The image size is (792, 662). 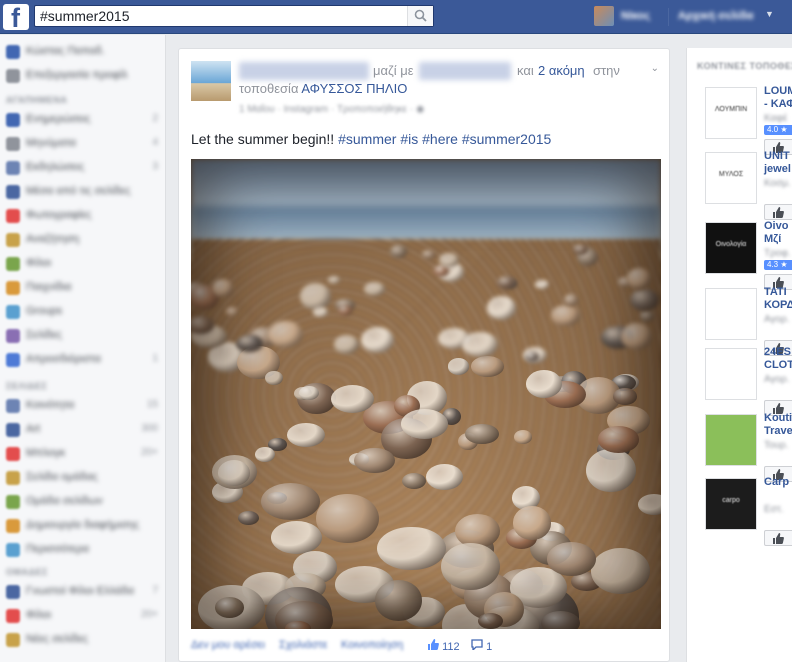 I want to click on place-thumbnail: Οινολογία, so click(x=731, y=248).